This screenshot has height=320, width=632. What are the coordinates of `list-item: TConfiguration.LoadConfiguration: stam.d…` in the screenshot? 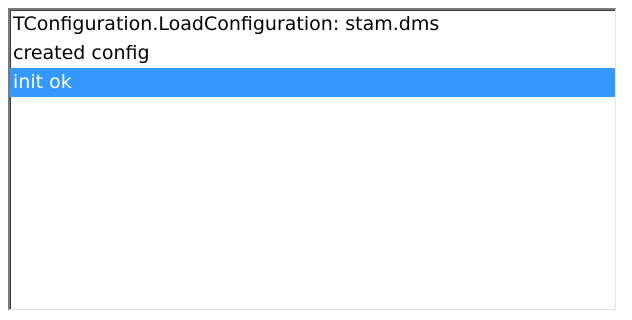 It's located at (312, 24).